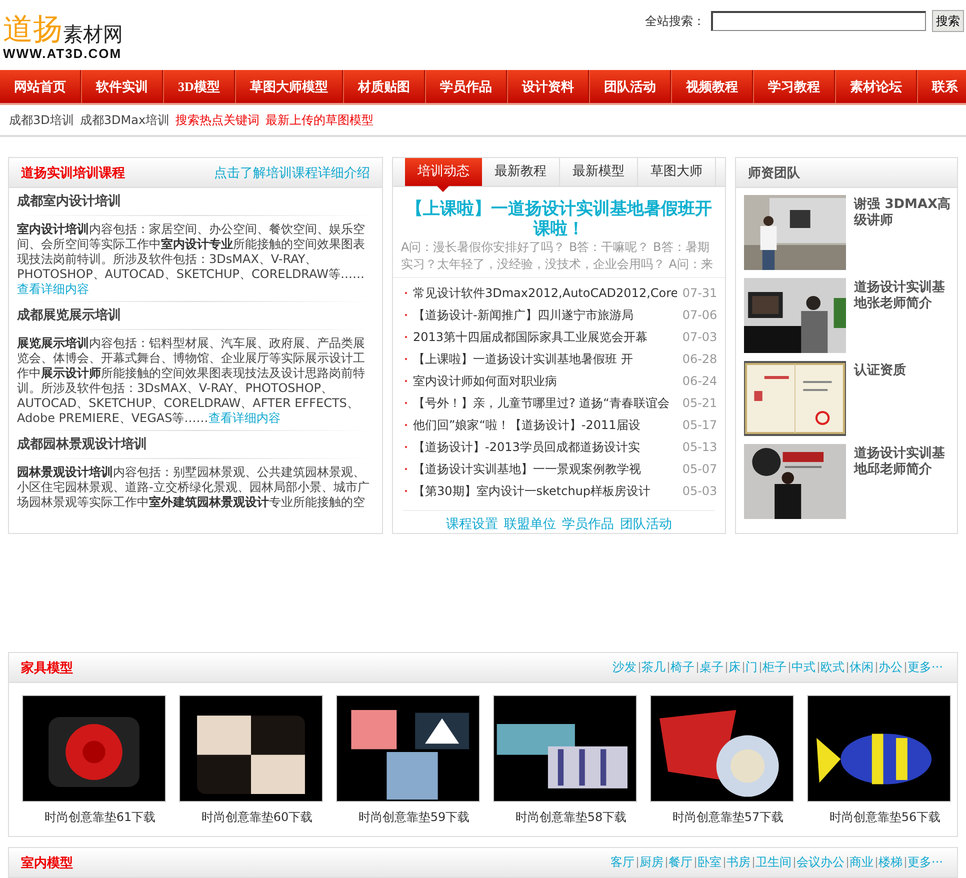 This screenshot has width=966, height=878. What do you see at coordinates (545, 447) in the screenshot?
I see `news-link: 【道扬设计】-2013学员回成都道扬设计实` at bounding box center [545, 447].